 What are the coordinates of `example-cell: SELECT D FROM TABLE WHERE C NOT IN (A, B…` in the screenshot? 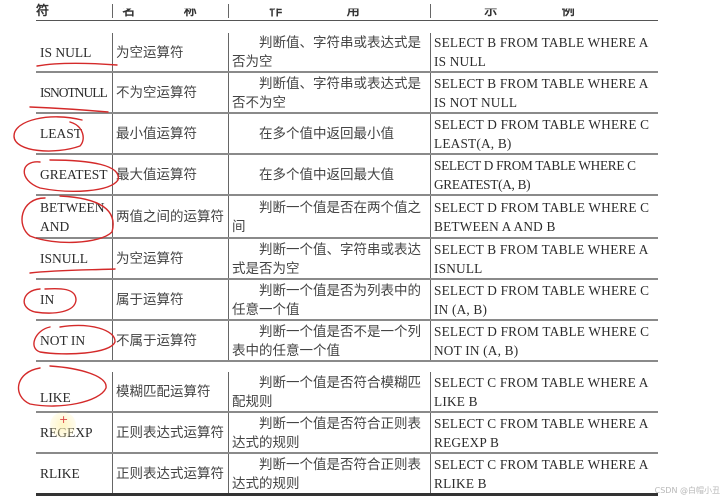 It's located at (542, 340).